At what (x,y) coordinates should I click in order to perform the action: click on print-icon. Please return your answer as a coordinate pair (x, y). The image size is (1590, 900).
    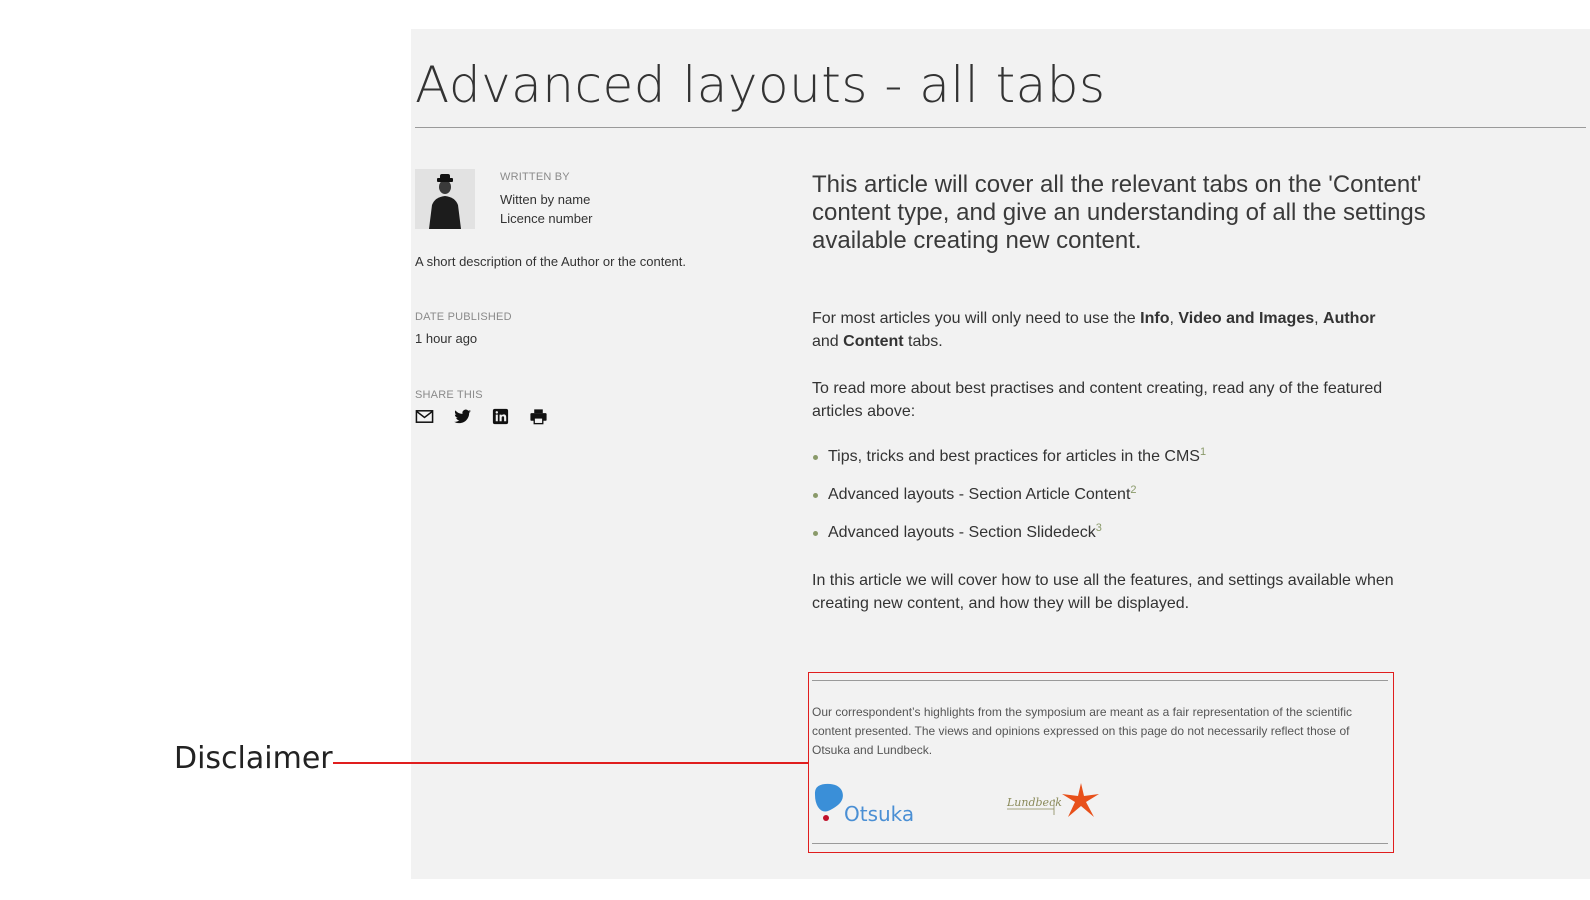
    Looking at the image, I should click on (538, 416).